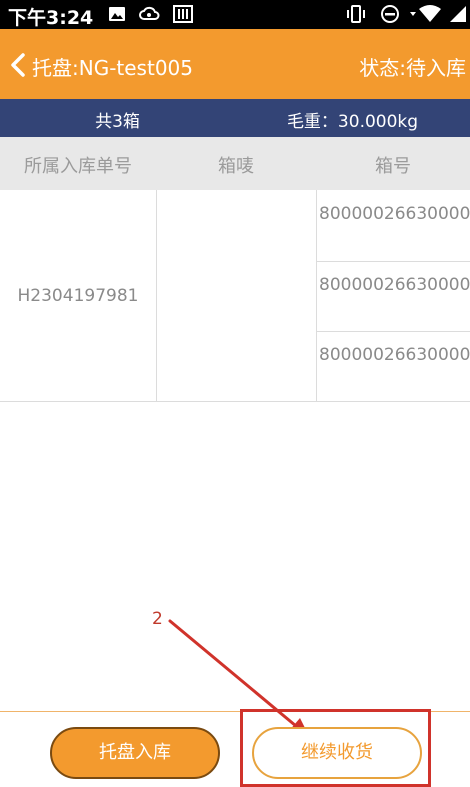 The width and height of the screenshot is (470, 787). I want to click on box-number-cell: 8000002663000002, so click(394, 285).